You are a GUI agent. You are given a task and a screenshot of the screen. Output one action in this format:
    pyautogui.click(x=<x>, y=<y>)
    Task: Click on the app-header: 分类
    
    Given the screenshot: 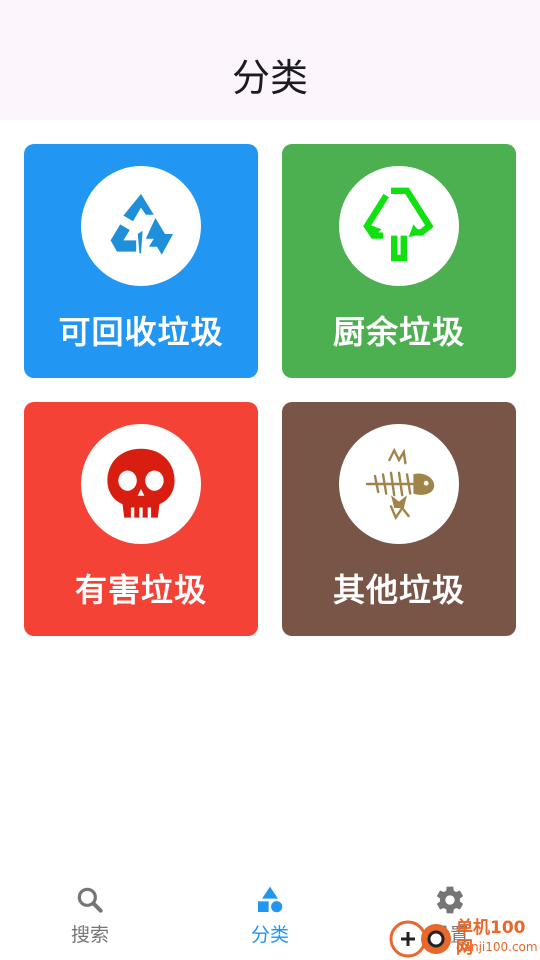 What is the action you would take?
    pyautogui.click(x=270, y=60)
    